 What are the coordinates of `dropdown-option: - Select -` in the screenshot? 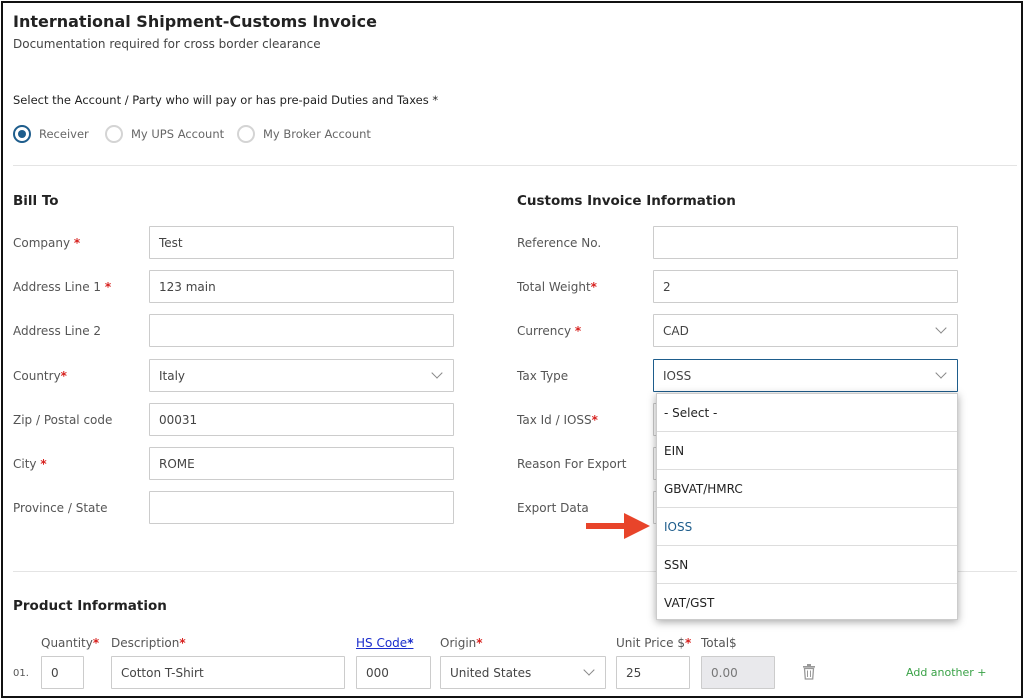 It's located at (807, 413).